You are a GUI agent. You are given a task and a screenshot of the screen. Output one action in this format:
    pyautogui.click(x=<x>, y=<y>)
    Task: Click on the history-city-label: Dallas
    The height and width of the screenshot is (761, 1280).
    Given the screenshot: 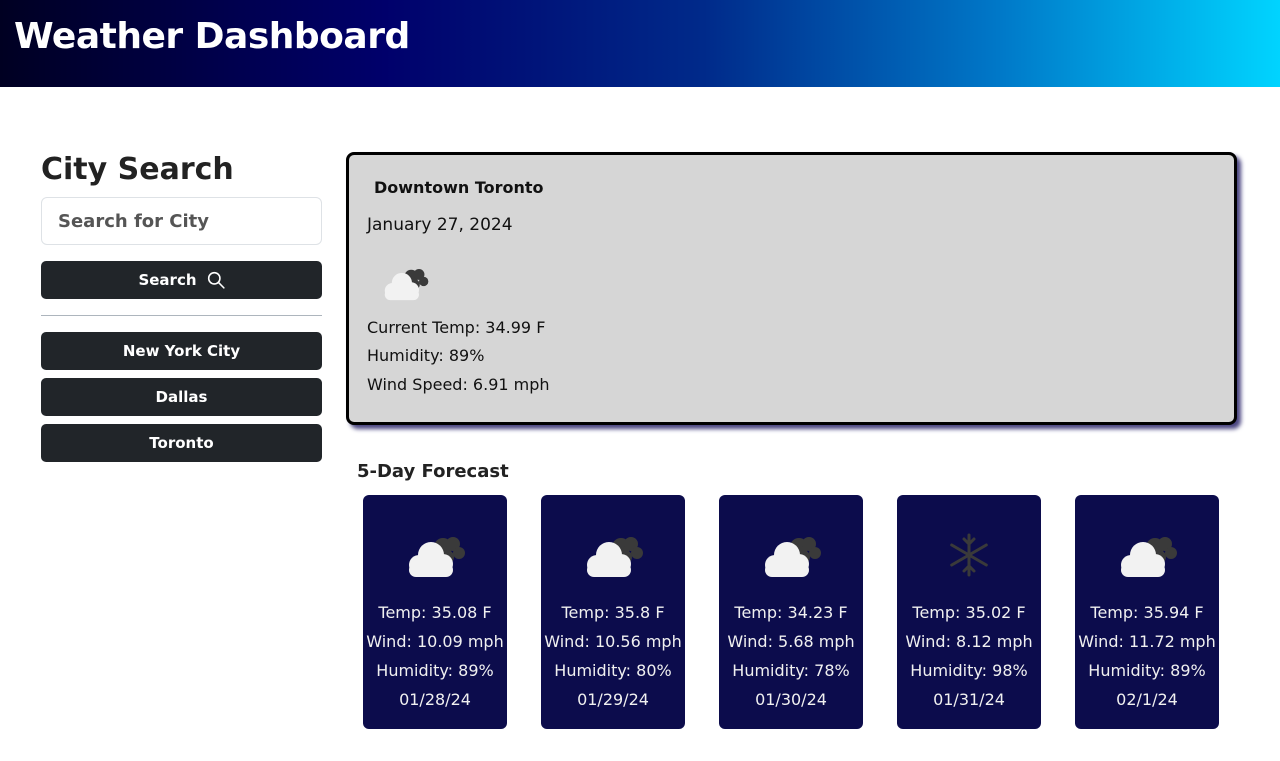 What is the action you would take?
    pyautogui.click(x=181, y=397)
    